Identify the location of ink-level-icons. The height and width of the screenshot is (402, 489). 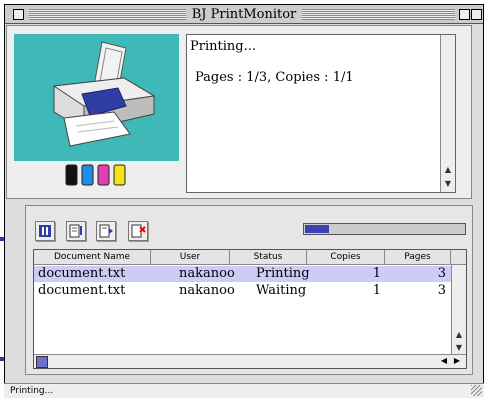
(95, 175).